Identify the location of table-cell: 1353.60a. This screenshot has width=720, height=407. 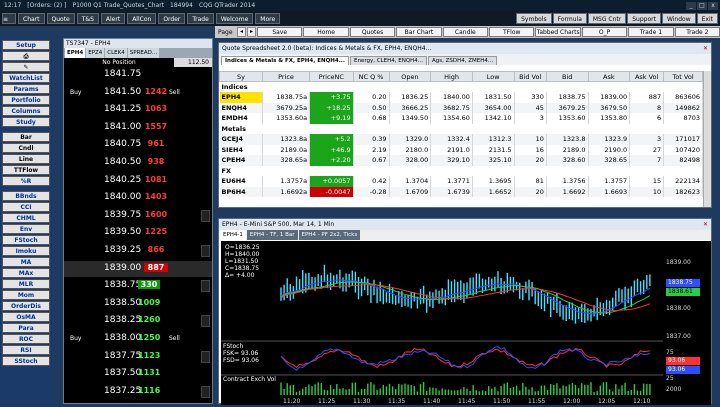
(286, 118).